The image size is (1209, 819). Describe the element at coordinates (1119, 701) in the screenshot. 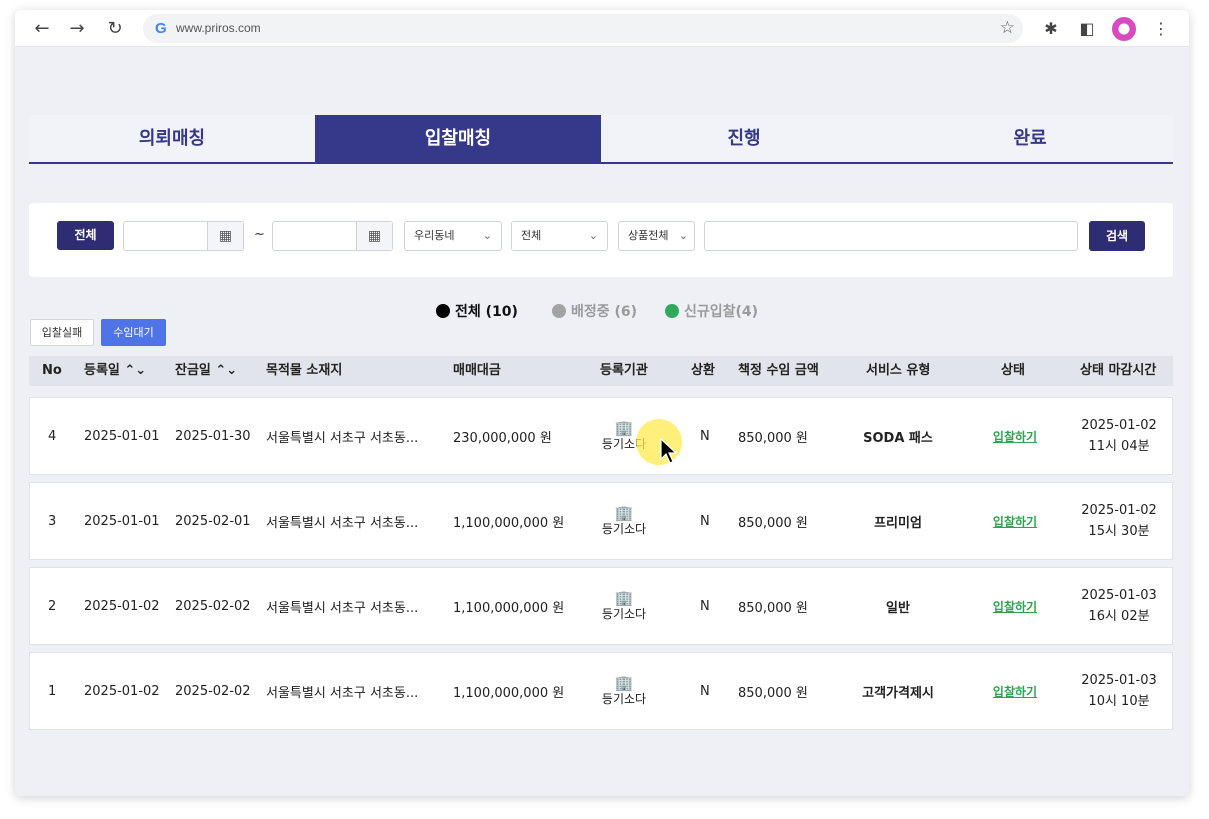

I see `deadline-time: 10시 10분` at that location.